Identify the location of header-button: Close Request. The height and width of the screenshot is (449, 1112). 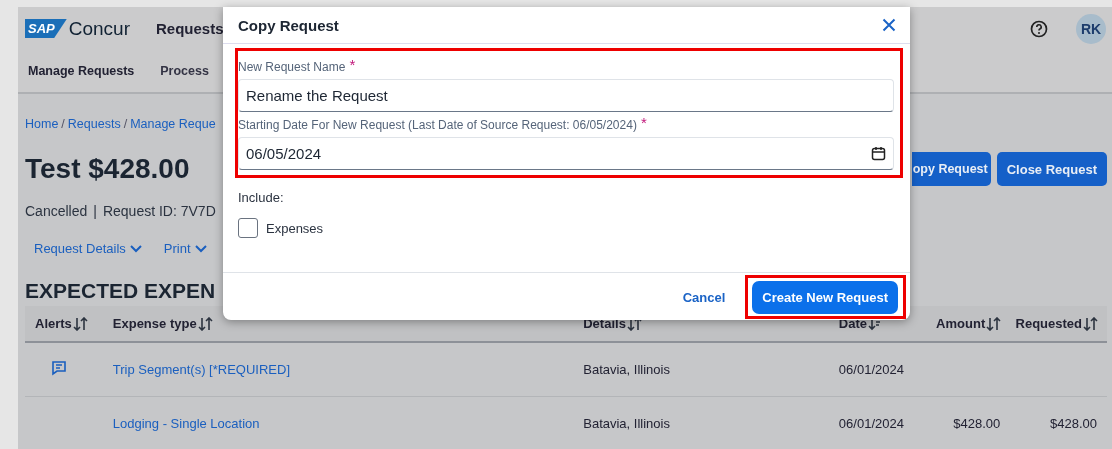
(1051, 169).